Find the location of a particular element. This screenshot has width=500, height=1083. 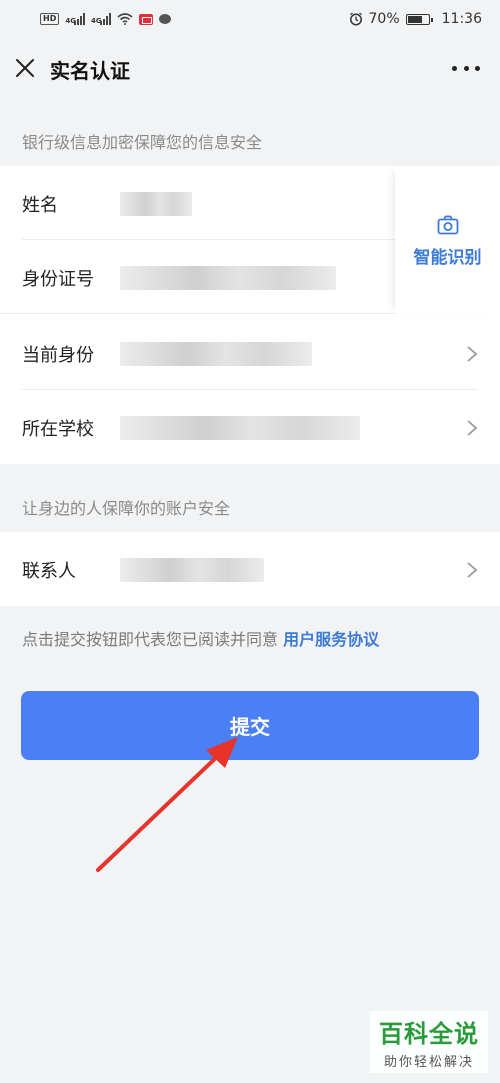

page-title: 实名认证 is located at coordinates (90, 71).